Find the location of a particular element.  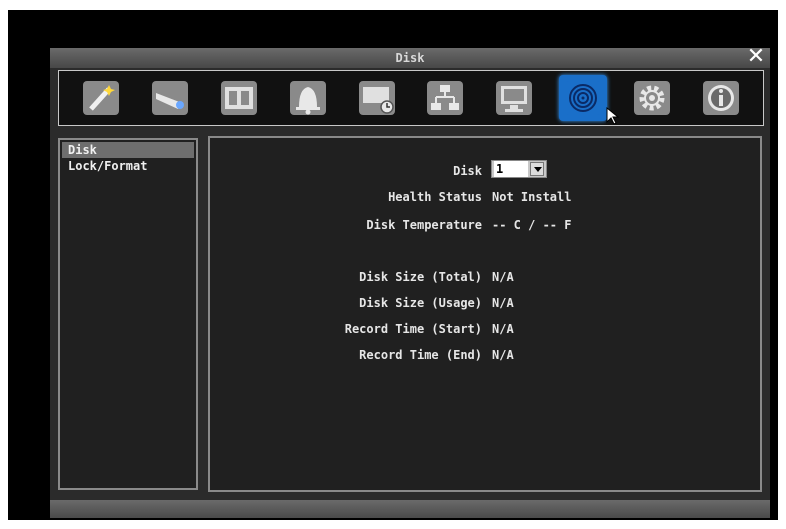

gear-icon is located at coordinates (651, 98).